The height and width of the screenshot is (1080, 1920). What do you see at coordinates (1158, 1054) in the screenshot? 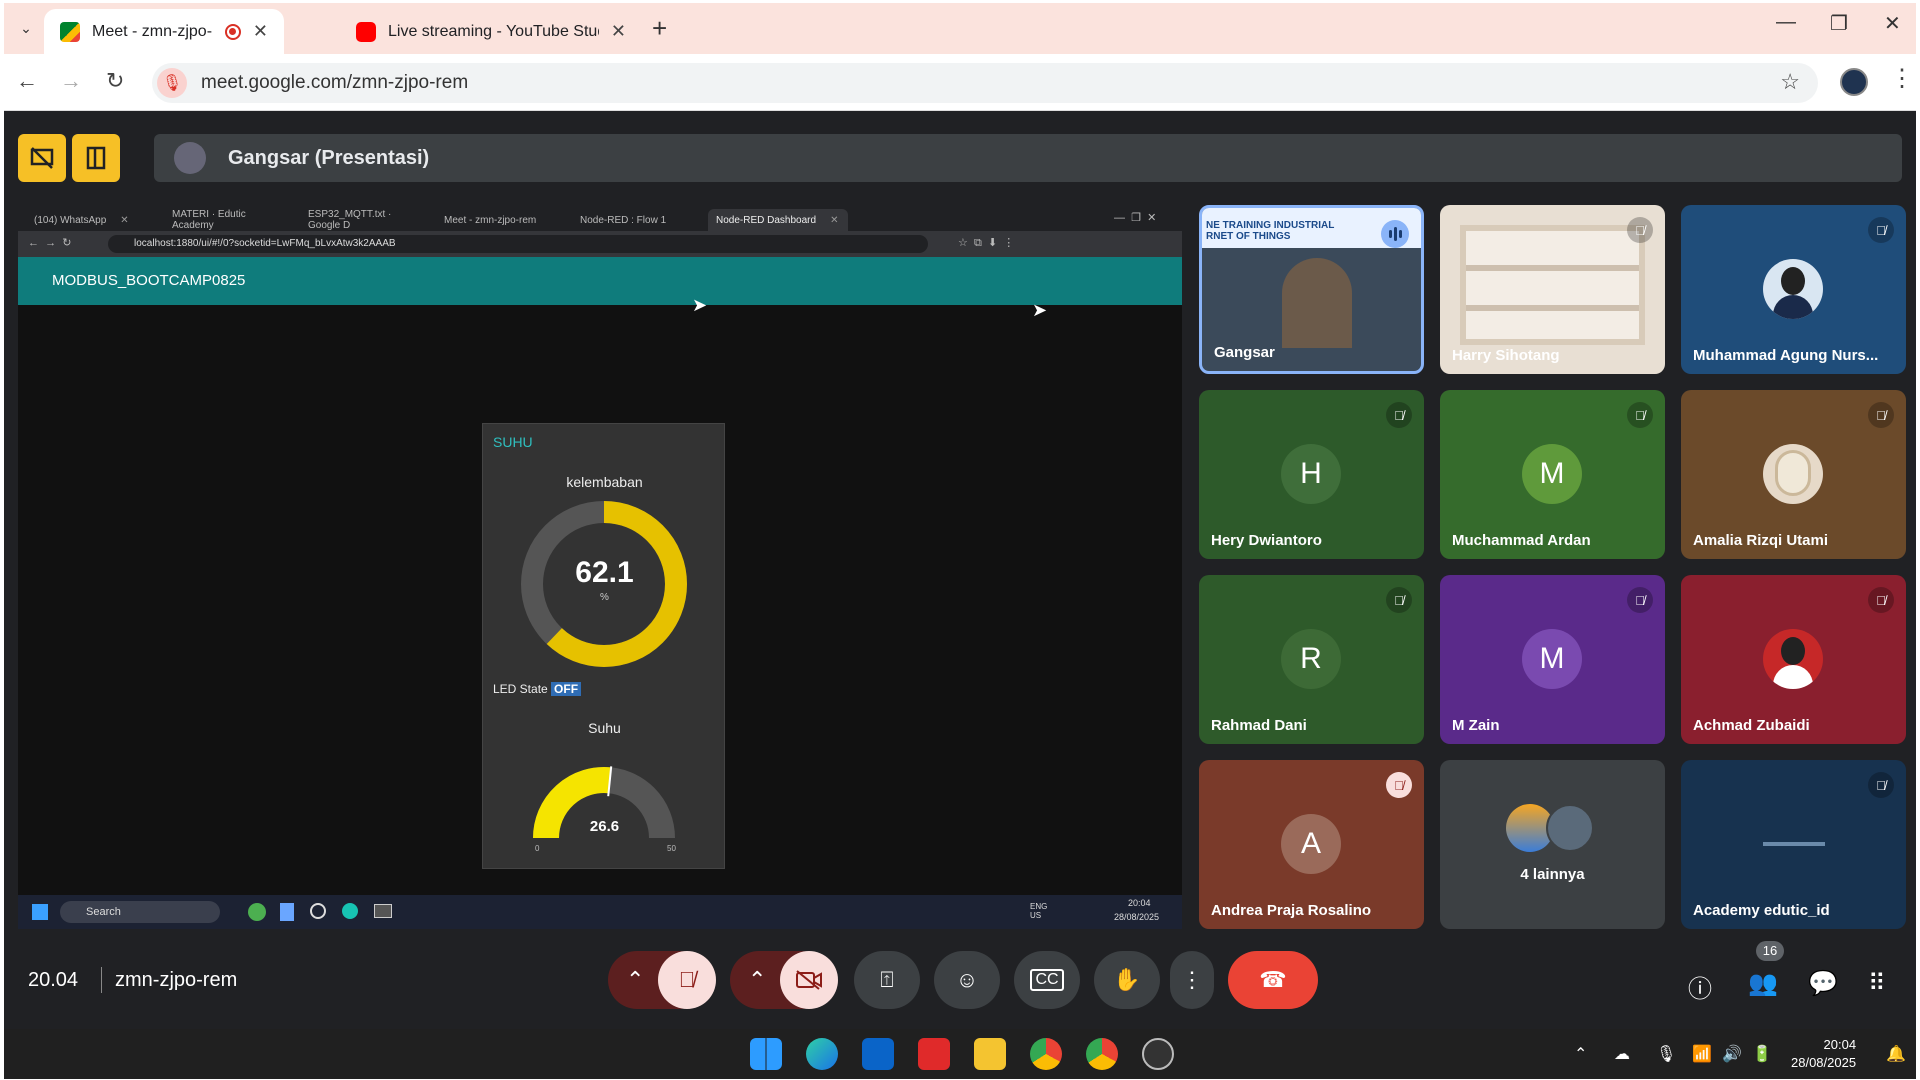
I see `app-icon` at bounding box center [1158, 1054].